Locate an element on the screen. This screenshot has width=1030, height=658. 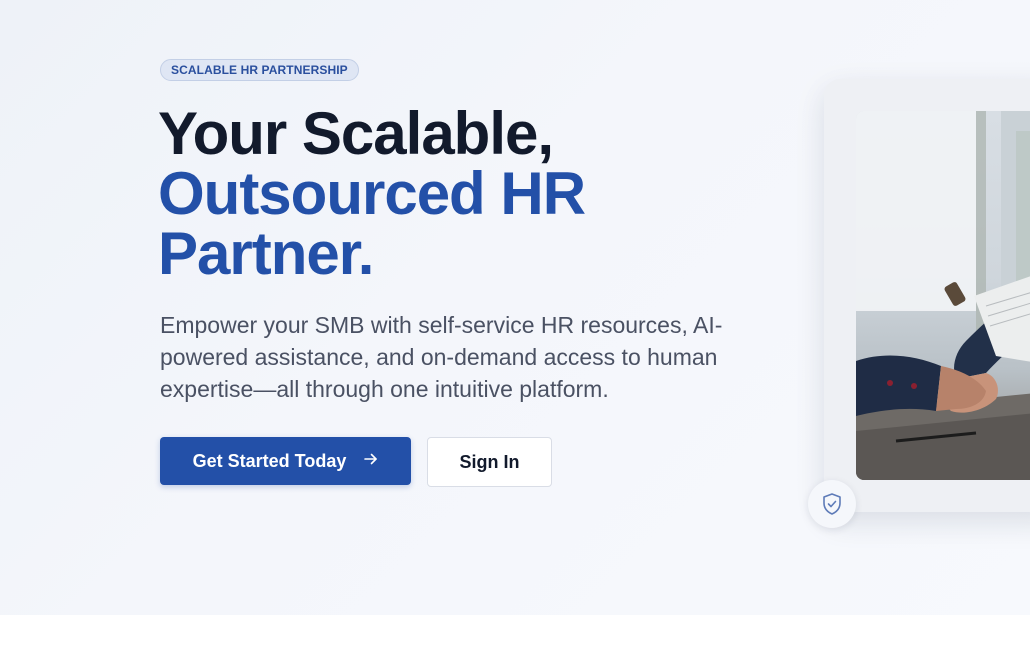
headline-line-1: Your Scalable, is located at coordinates (356, 133).